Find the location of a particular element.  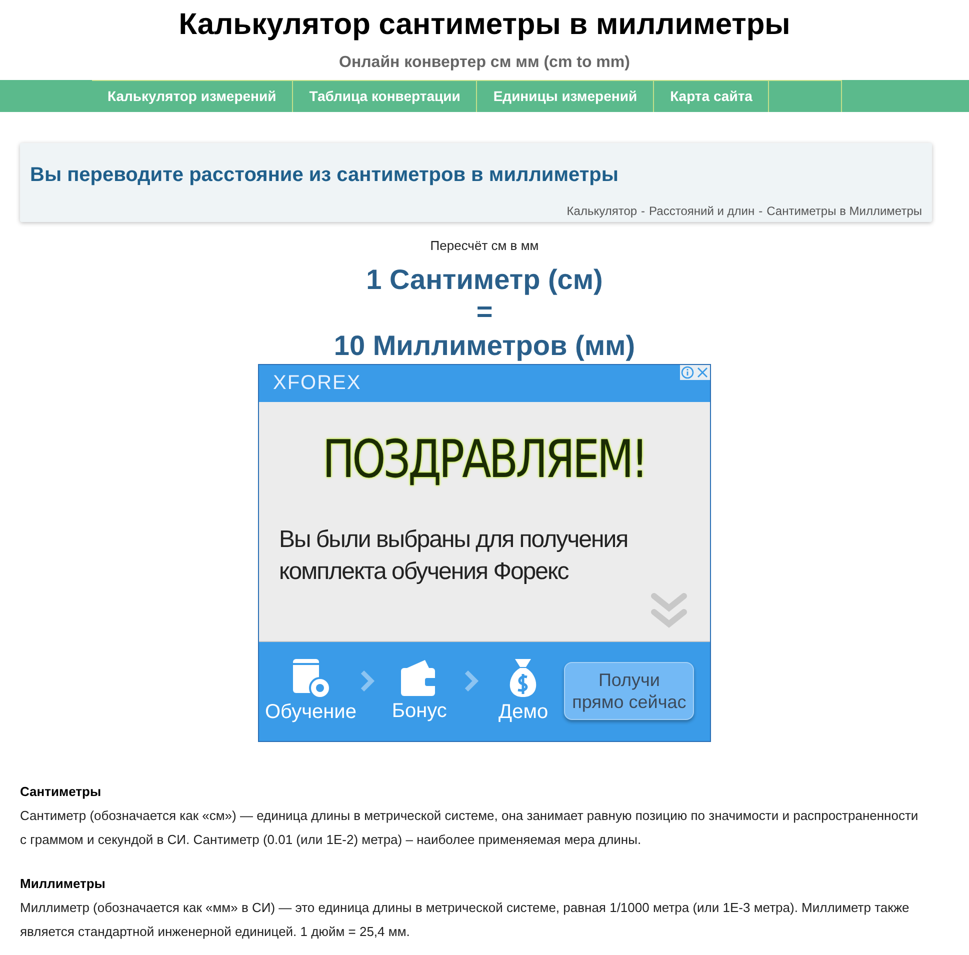

section-text: Миллиметр (обозначается как «мм» в СИ) — это единица длины в метрической системе, равная 1/1000 метра (или 1E-3 метра). Миллиметр также является стандартной инженерной единицей. 1 дюйм = 25,4 мм. is located at coordinates (465, 919).